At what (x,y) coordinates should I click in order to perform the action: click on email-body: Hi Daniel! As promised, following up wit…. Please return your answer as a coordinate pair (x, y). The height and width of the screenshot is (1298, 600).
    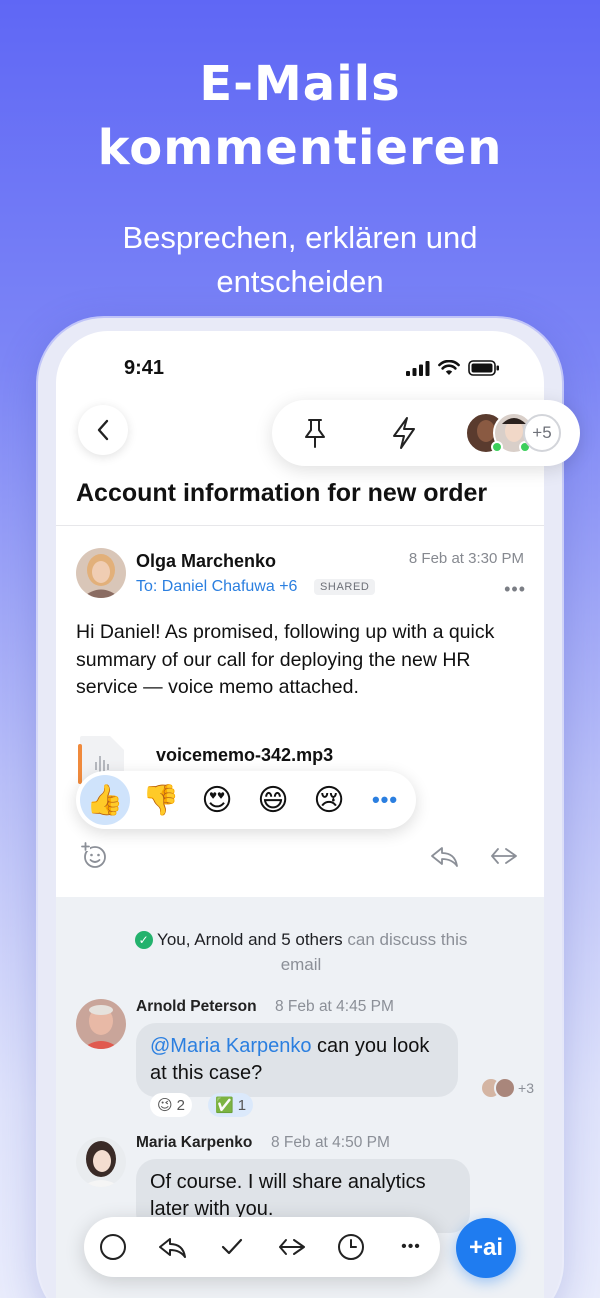
    Looking at the image, I should click on (285, 659).